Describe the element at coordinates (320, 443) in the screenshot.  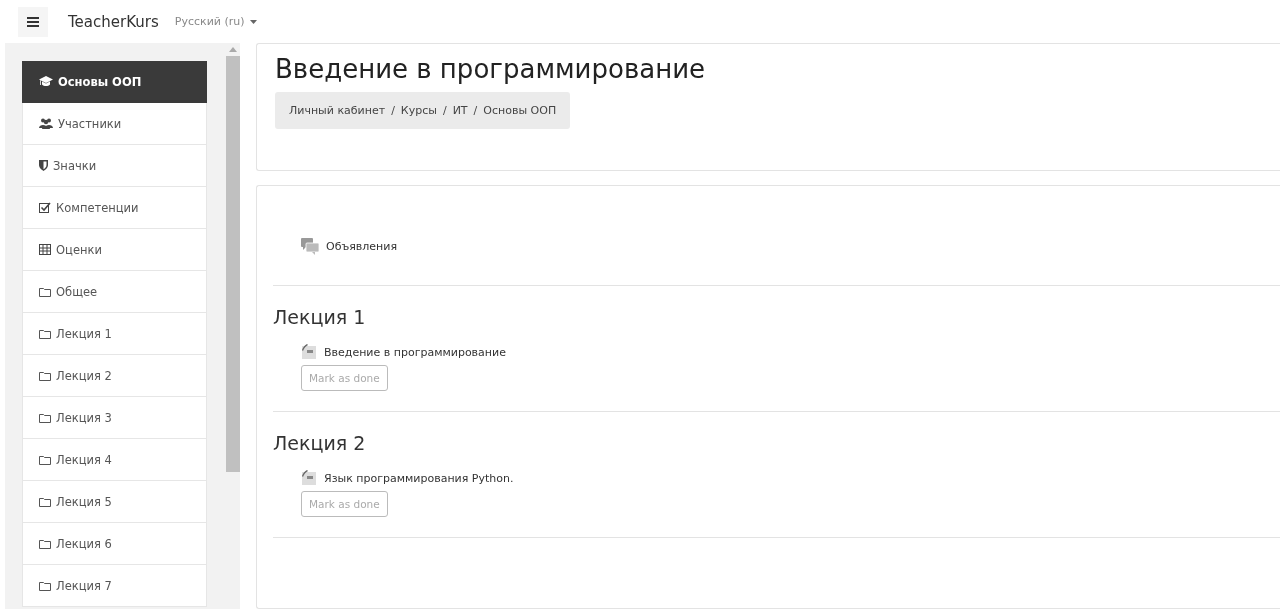
I see `section-title: Лекция 2` at that location.